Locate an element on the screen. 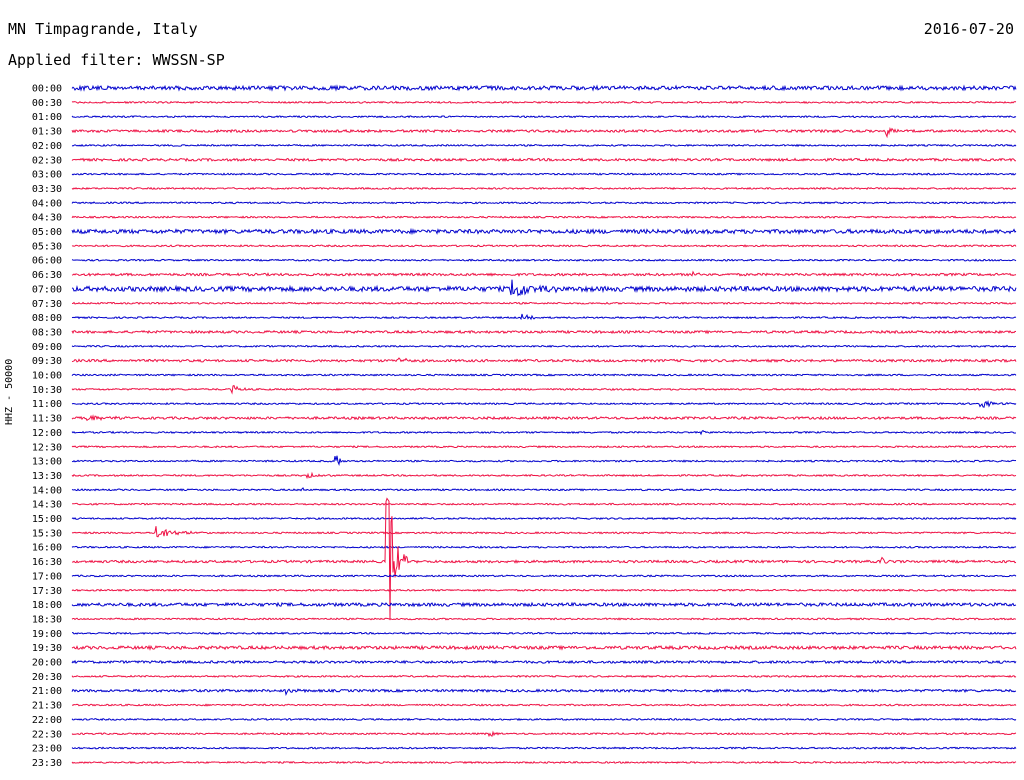  row-label: 07:00 is located at coordinates (47, 289).